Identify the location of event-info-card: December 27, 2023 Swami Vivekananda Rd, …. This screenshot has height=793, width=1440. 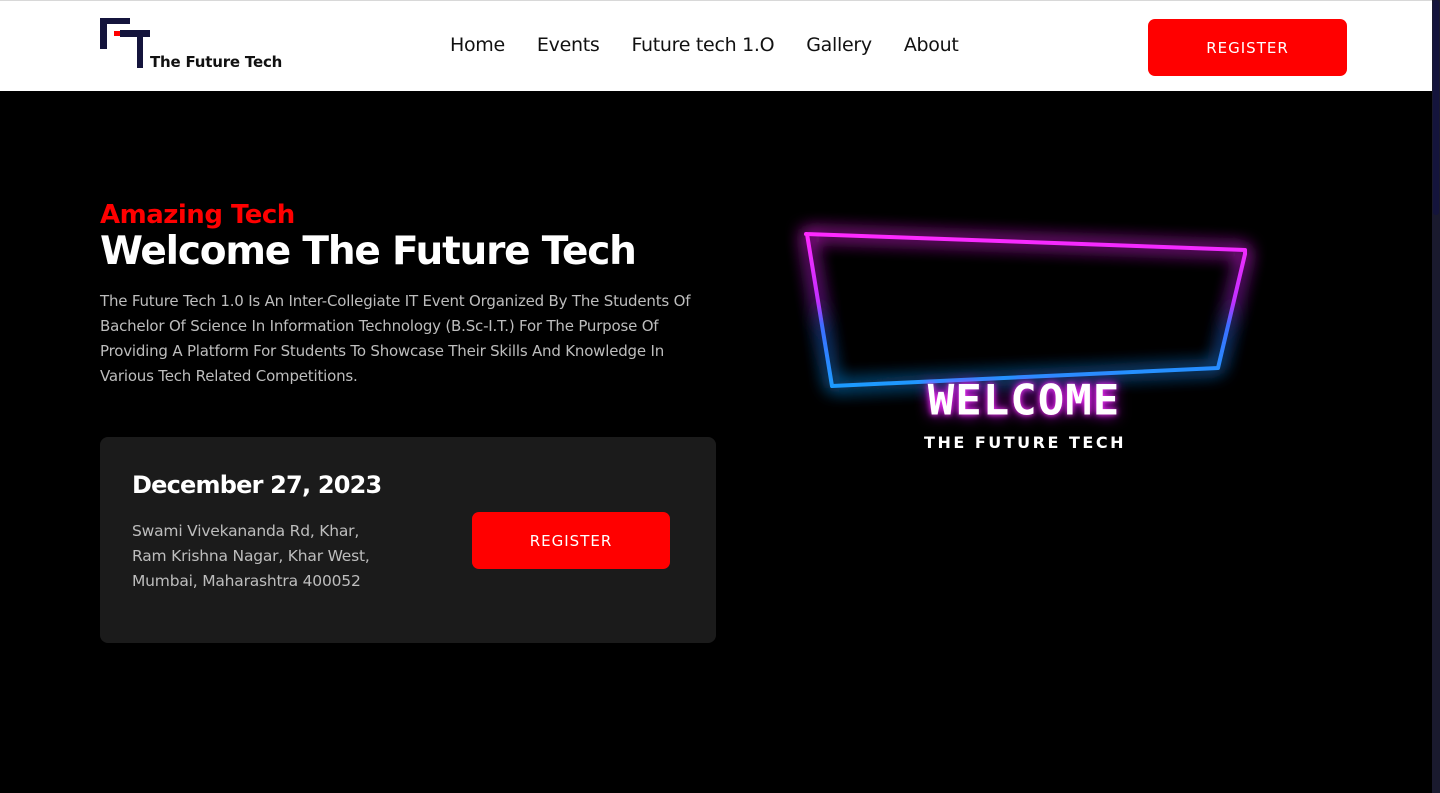
(408, 540).